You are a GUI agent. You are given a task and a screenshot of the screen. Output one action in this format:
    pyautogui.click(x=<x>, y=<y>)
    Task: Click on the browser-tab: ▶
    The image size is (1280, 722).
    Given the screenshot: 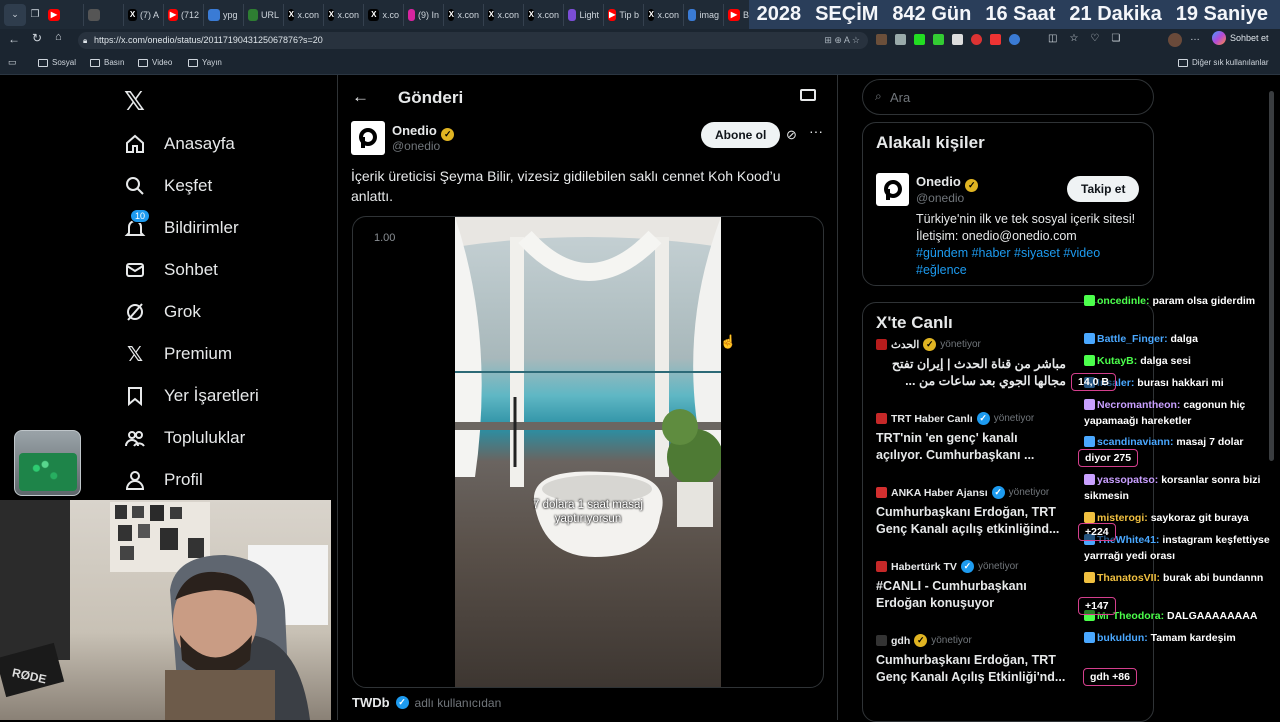 What is the action you would take?
    pyautogui.click(x=64, y=14)
    